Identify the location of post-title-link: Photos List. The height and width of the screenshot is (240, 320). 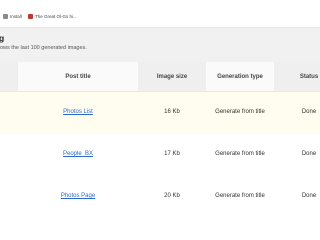
(78, 112).